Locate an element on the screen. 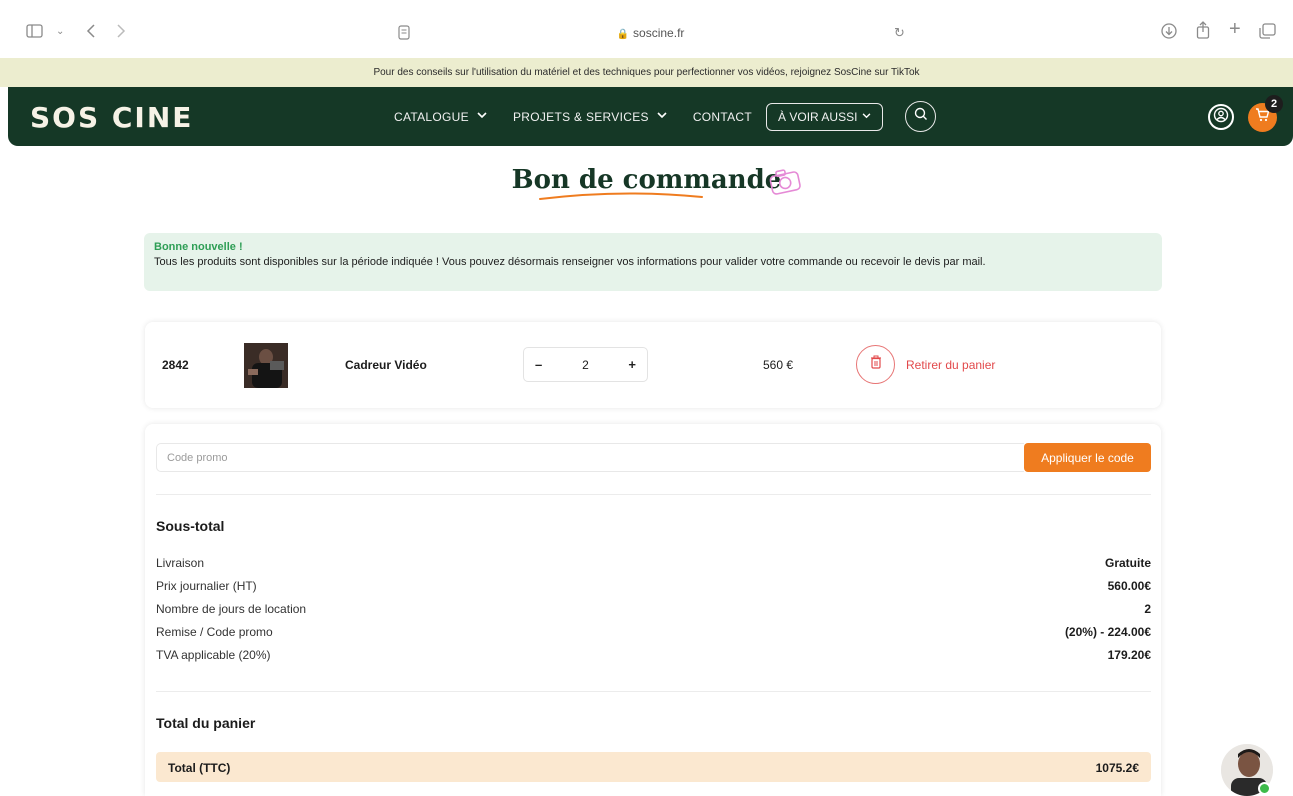  alert-title: Bonne nouvelle ! is located at coordinates (198, 247).